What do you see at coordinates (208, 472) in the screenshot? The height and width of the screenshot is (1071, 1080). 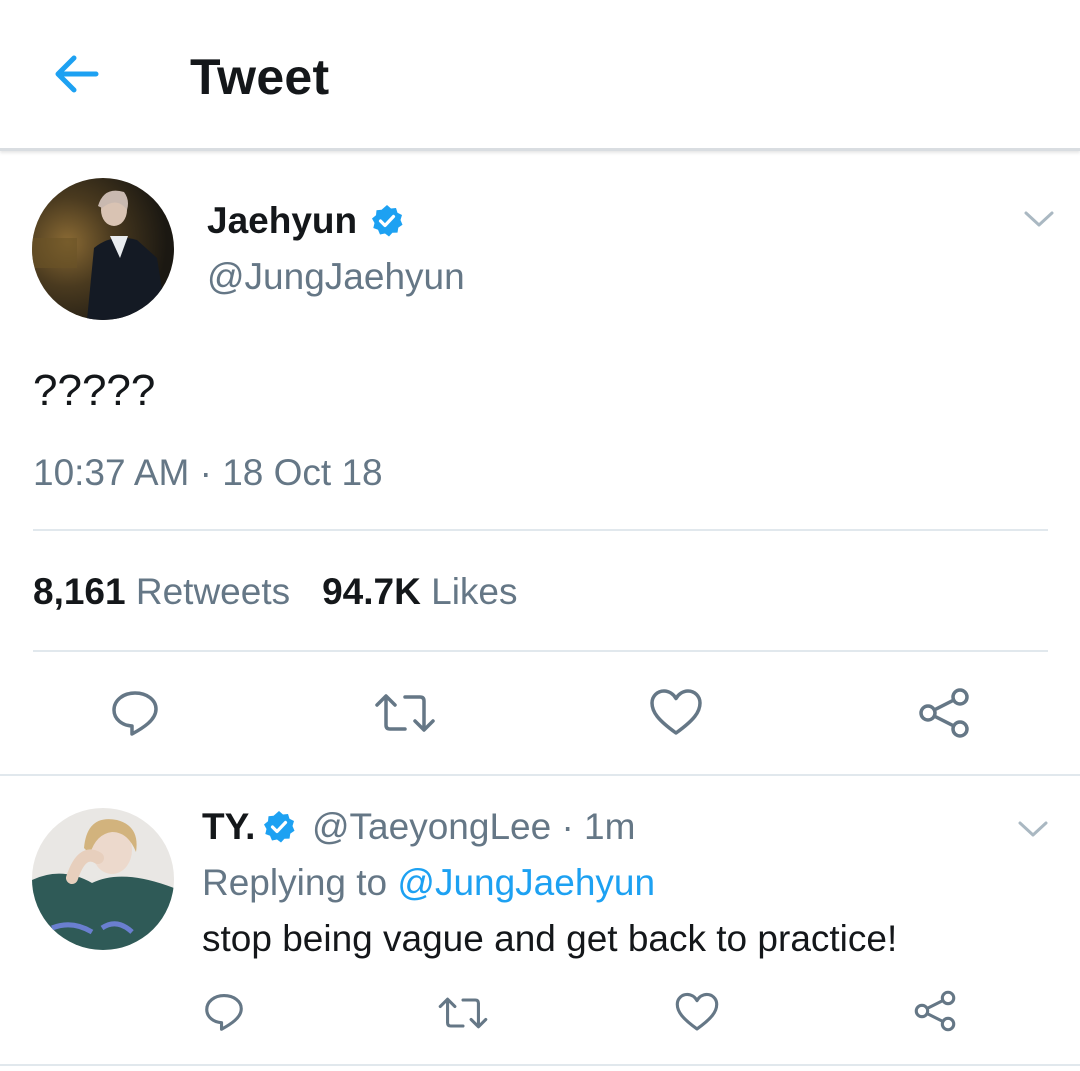 I see `tweet-timestamp: 10:37 AM · 18 Oct 18` at bounding box center [208, 472].